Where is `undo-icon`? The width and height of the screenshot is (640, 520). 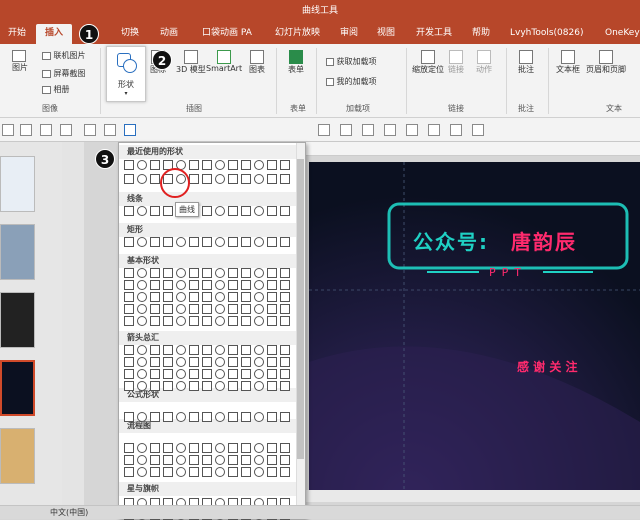 undo-icon is located at coordinates (26, 130).